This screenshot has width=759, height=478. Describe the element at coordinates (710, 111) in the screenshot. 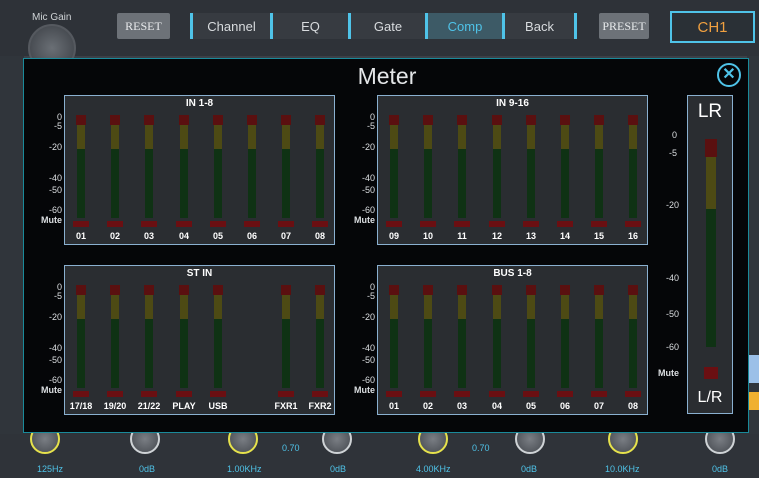

I see `lr-title: LR` at that location.